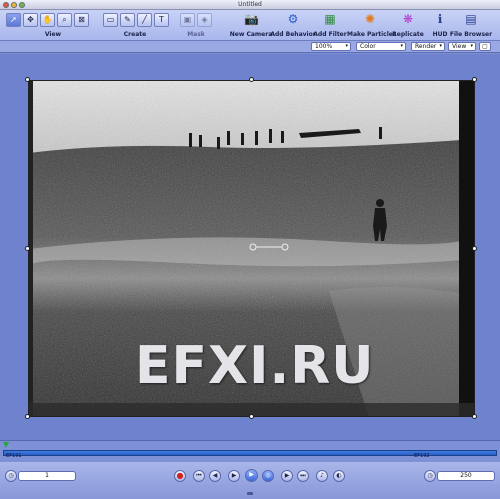 Image resolution: width=500 pixels, height=499 pixels. I want to click on window-title: Untitled, so click(250, 4).